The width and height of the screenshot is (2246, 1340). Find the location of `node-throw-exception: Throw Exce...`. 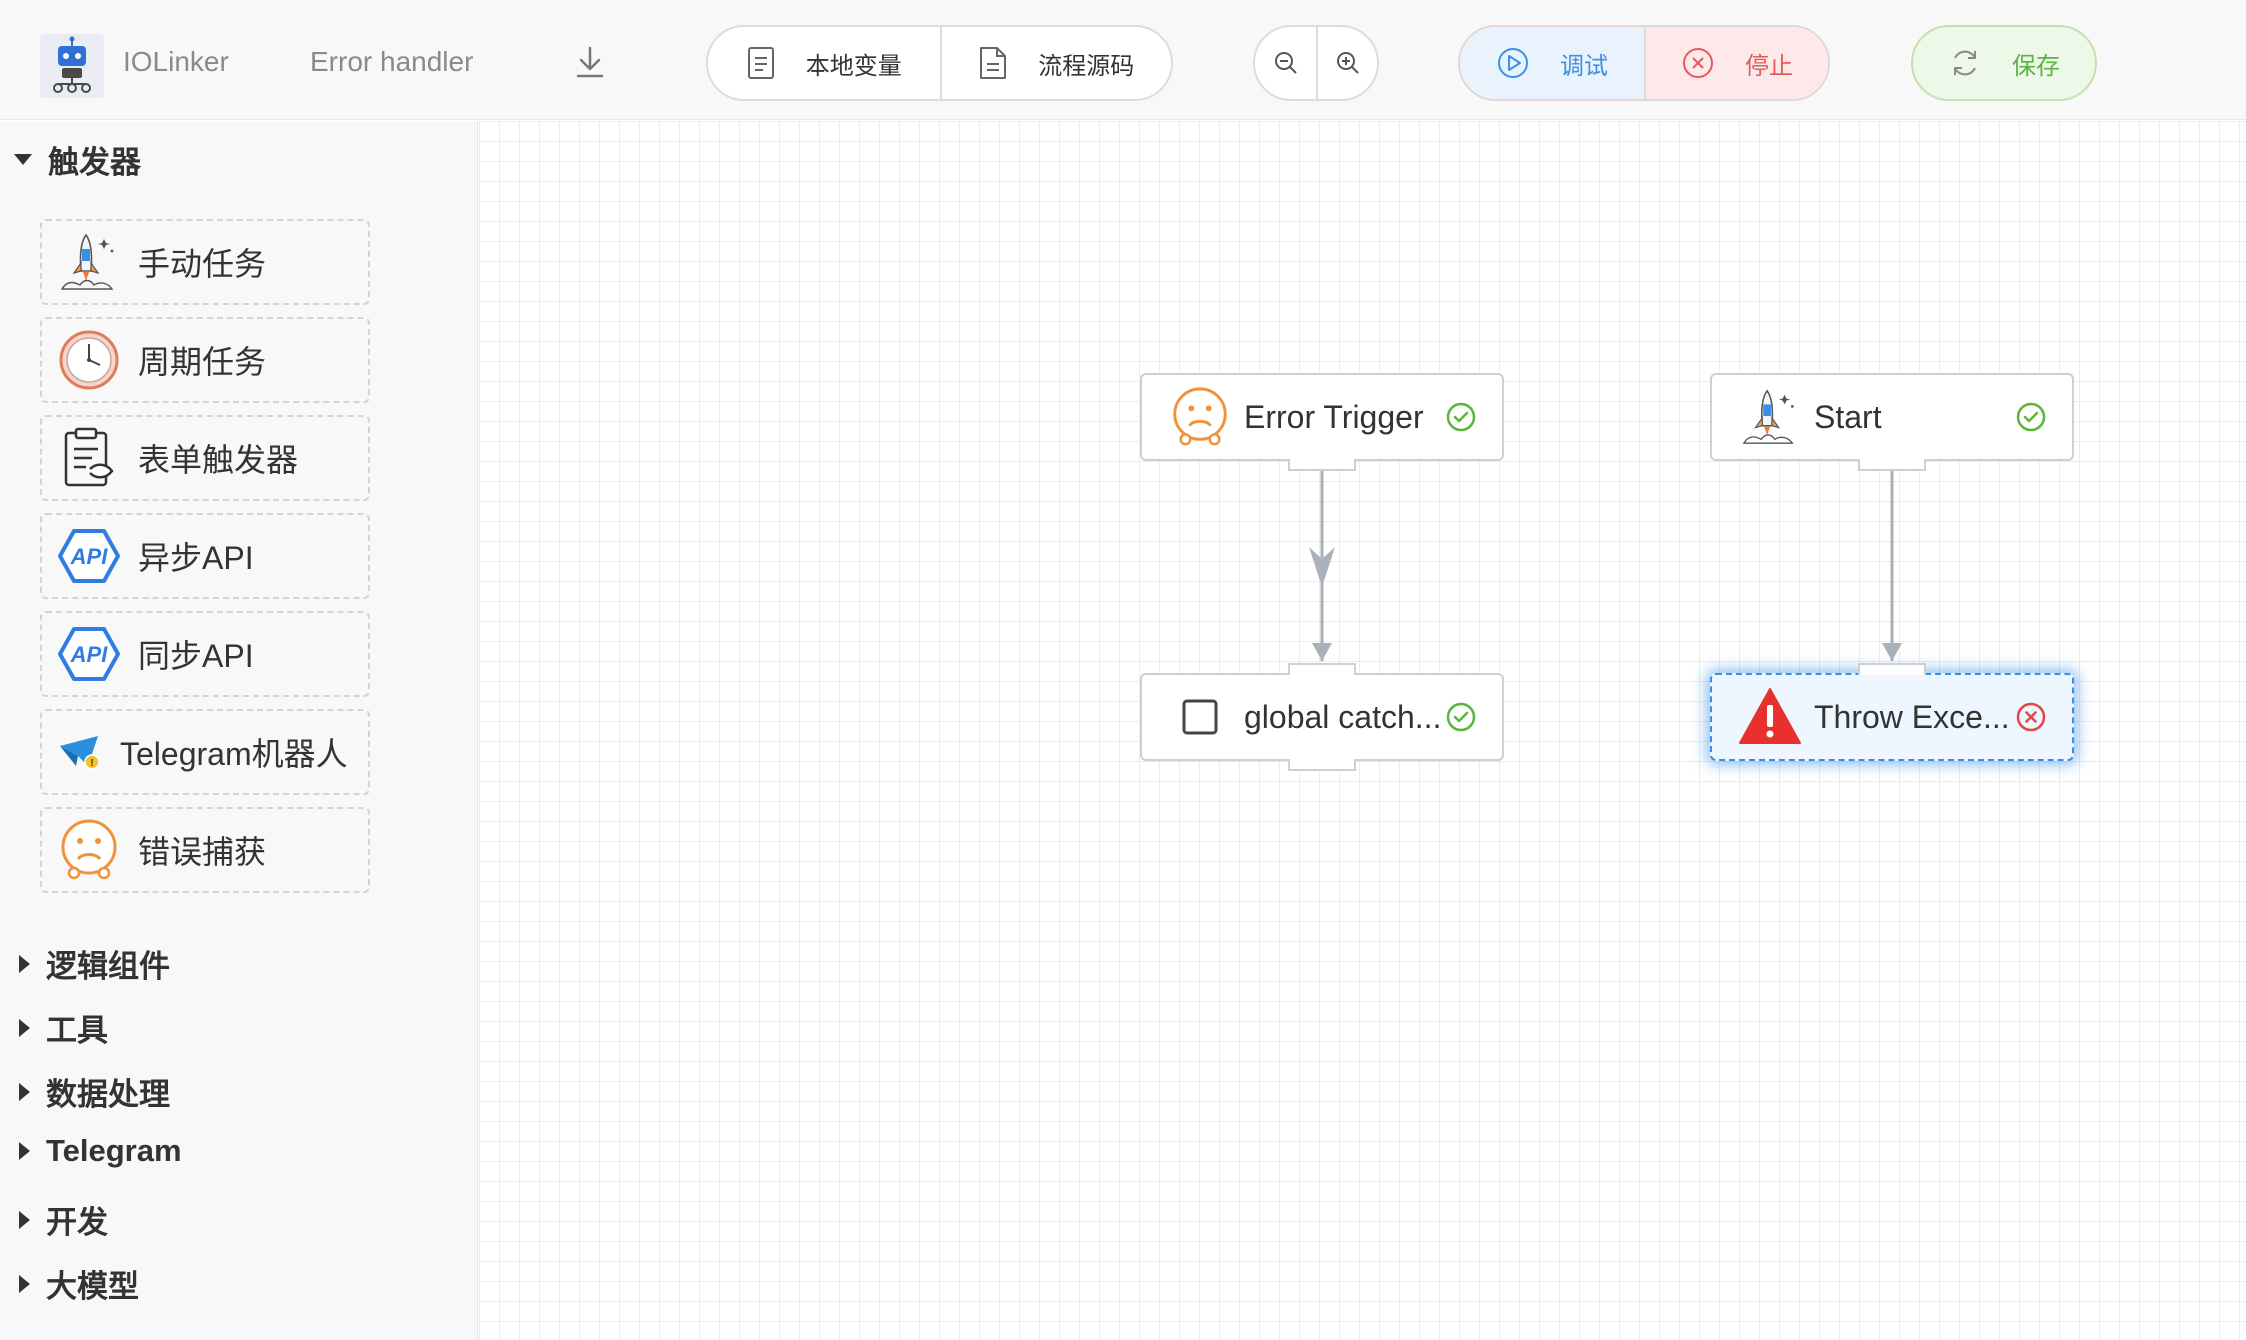

node-throw-exception: Throw Exce... is located at coordinates (1892, 712).